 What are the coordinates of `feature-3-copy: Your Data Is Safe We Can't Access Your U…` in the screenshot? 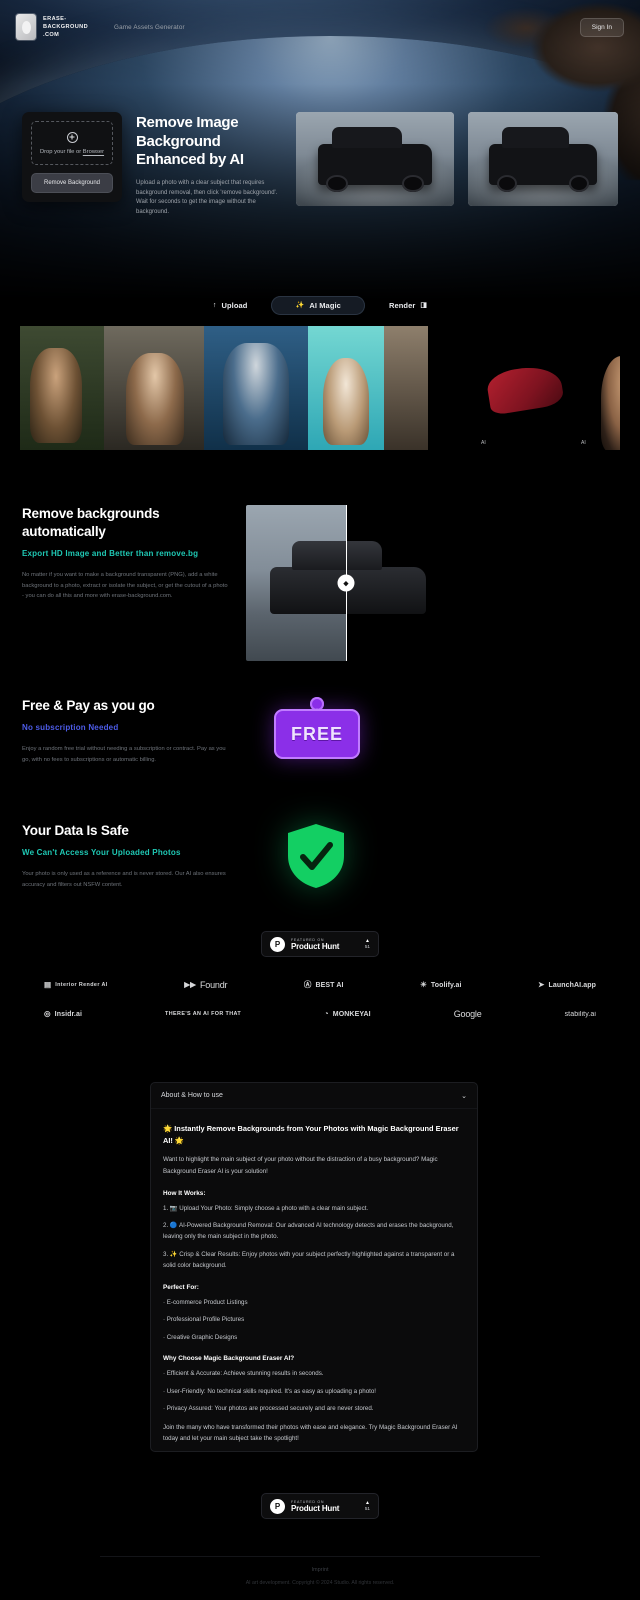 It's located at (126, 856).